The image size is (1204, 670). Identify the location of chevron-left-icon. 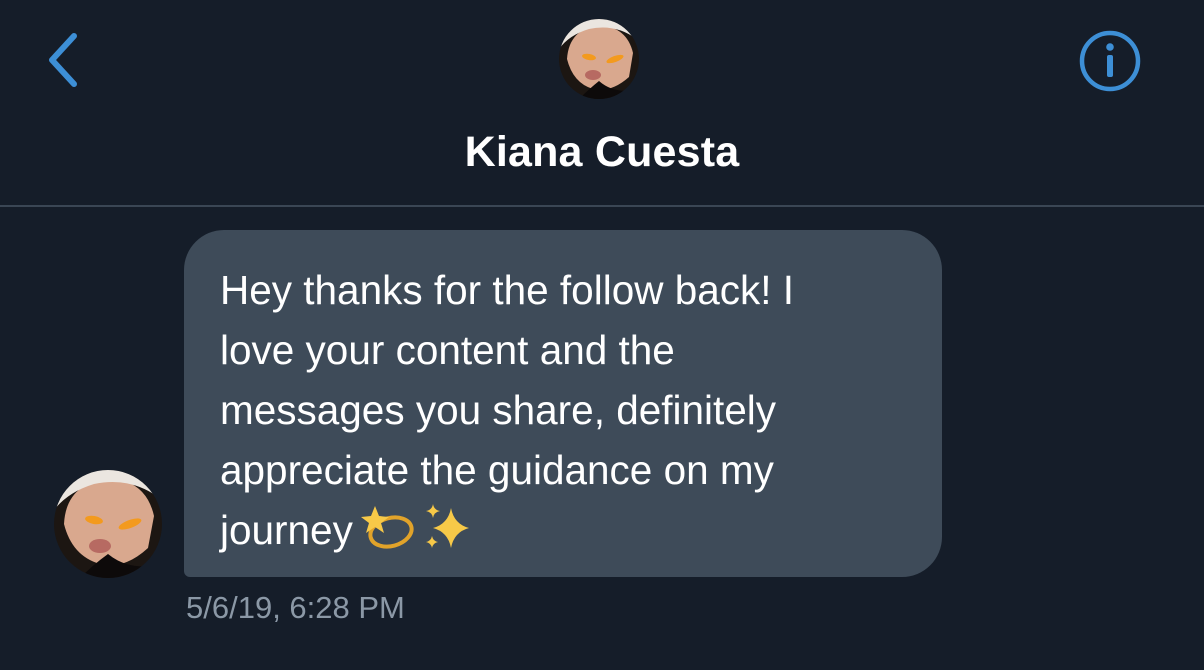
(63, 60).